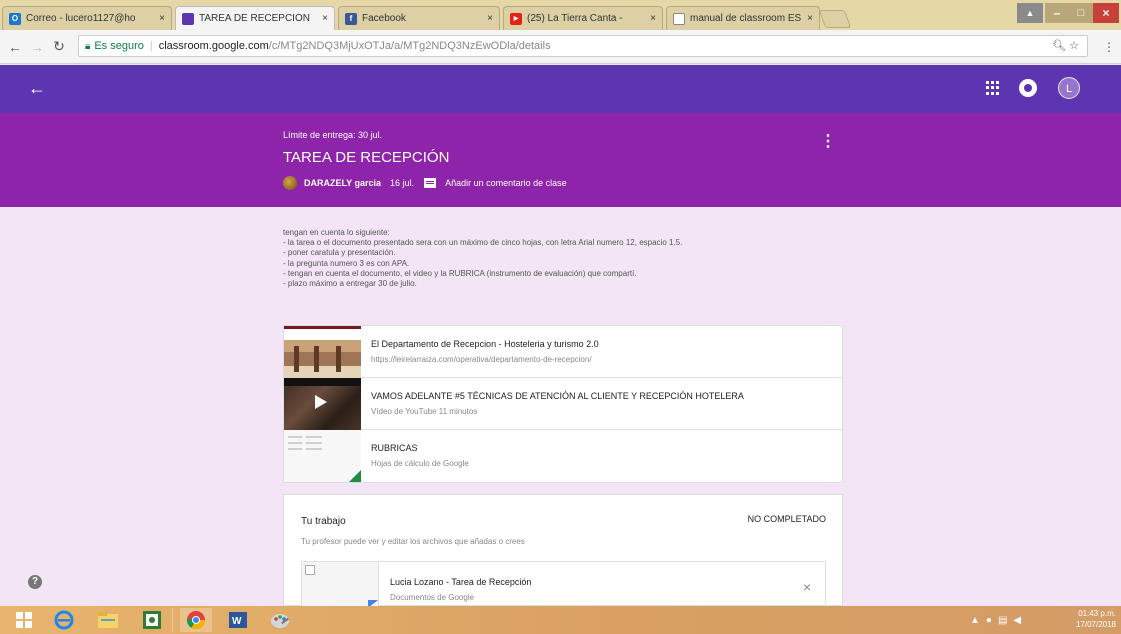  I want to click on back-icon: ←, so click(15, 47).